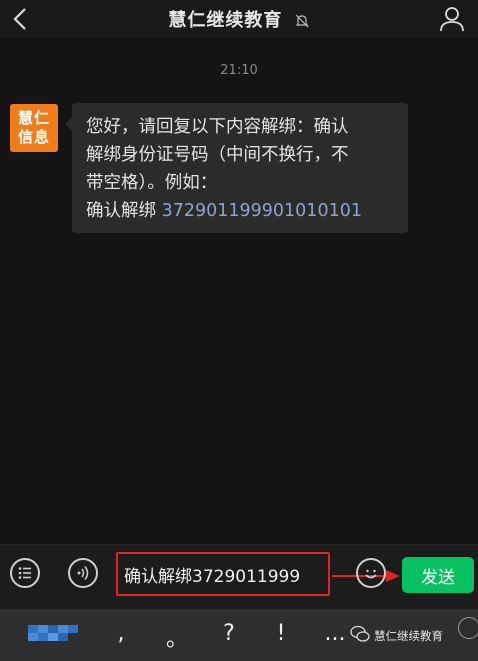 This screenshot has width=478, height=661. I want to click on avatar-text-line1: 慧仁, so click(33, 118).